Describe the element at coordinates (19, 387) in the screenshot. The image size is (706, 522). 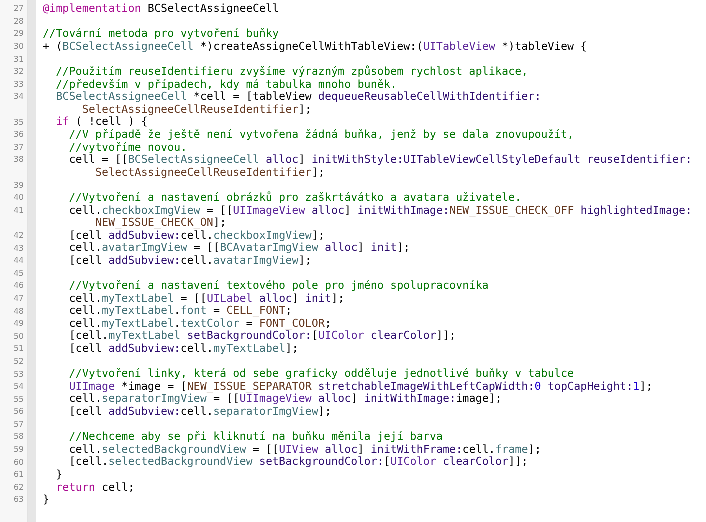
I see `line-number: 54` at that location.